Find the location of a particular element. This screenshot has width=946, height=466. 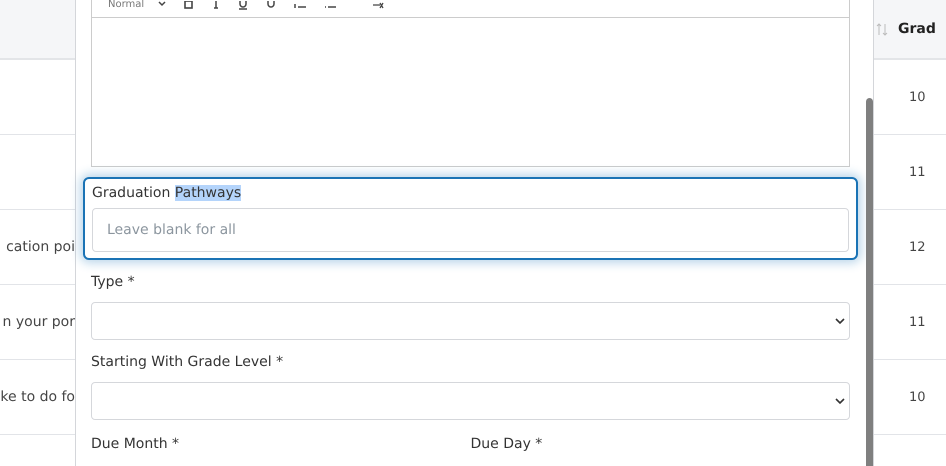

clear-format-icon is located at coordinates (378, 5).